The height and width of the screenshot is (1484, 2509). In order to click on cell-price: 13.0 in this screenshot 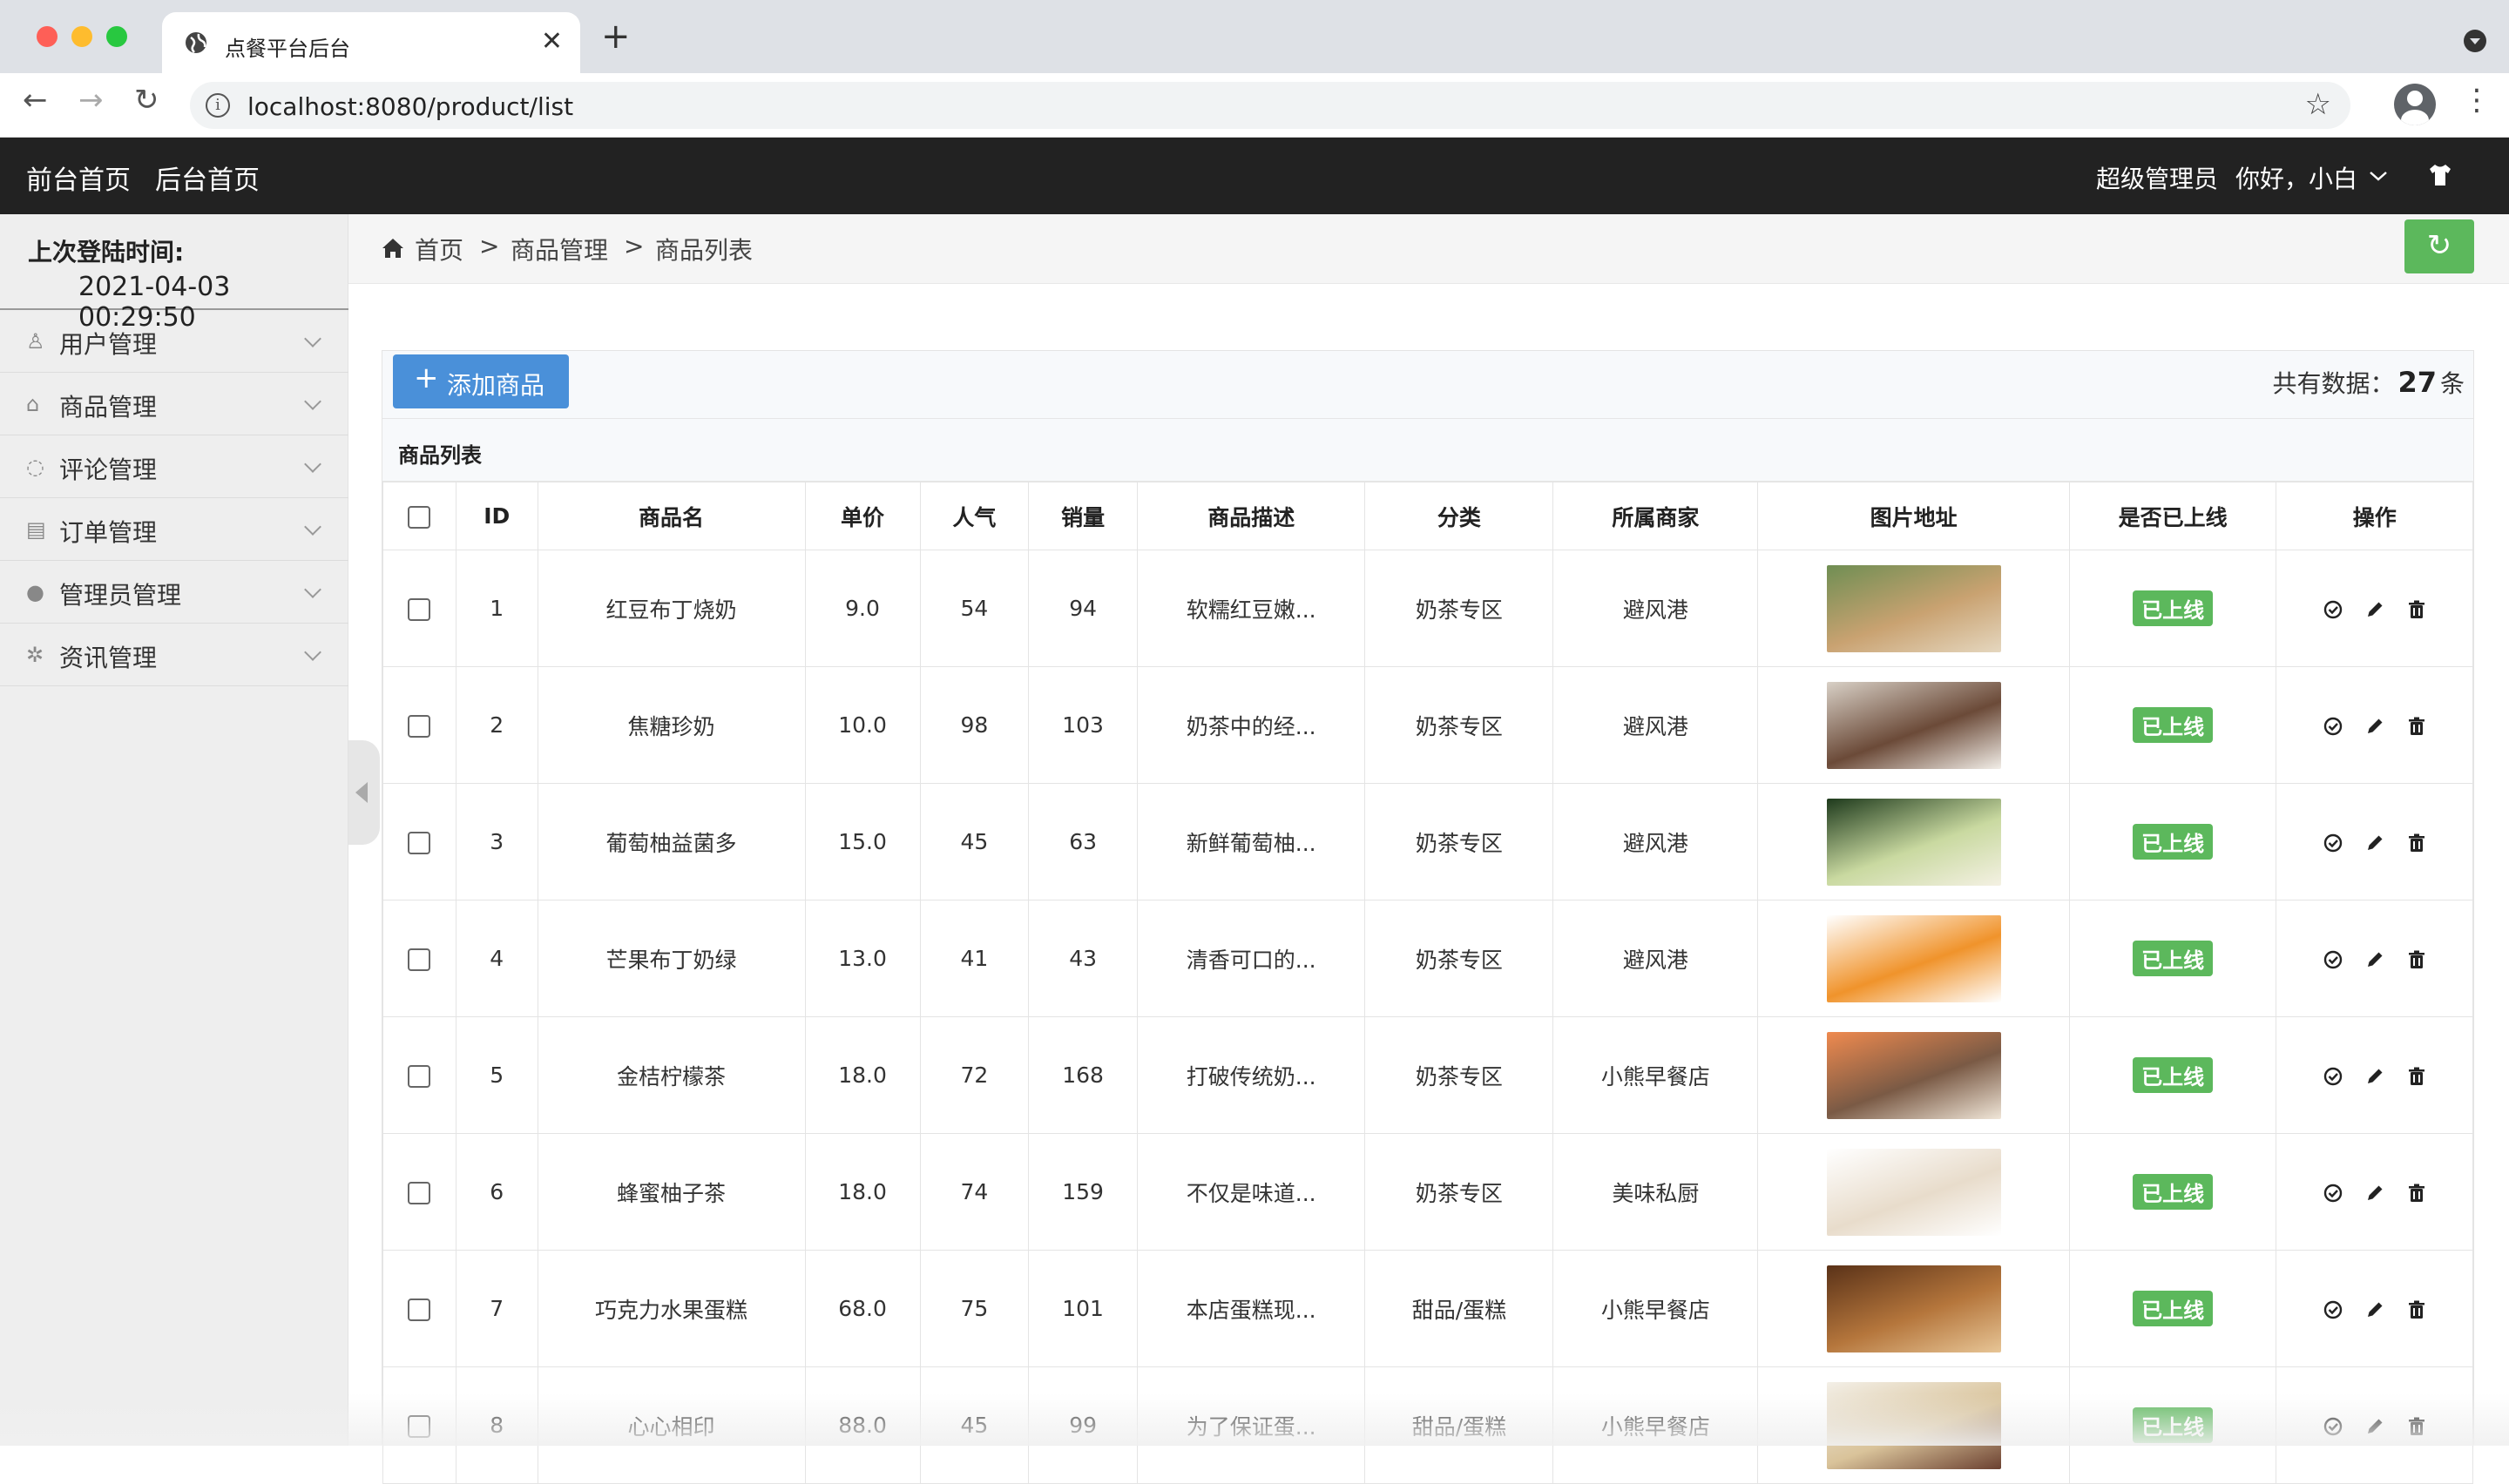, I will do `click(862, 959)`.